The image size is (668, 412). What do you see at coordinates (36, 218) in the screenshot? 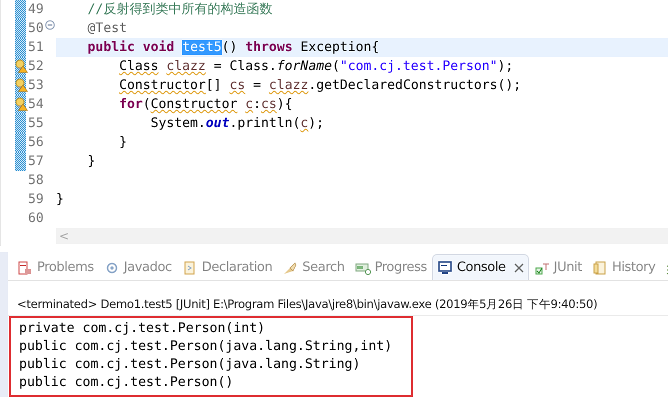
I see `line-number: 60` at bounding box center [36, 218].